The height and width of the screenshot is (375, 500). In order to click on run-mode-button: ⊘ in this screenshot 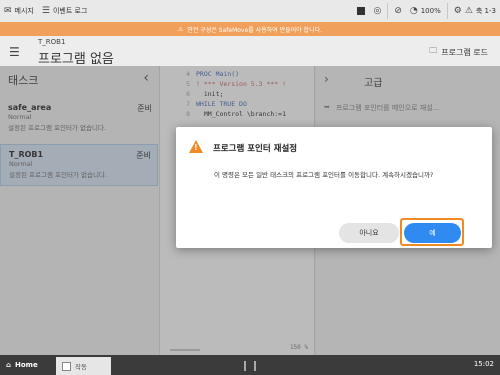, I will do `click(398, 11)`.